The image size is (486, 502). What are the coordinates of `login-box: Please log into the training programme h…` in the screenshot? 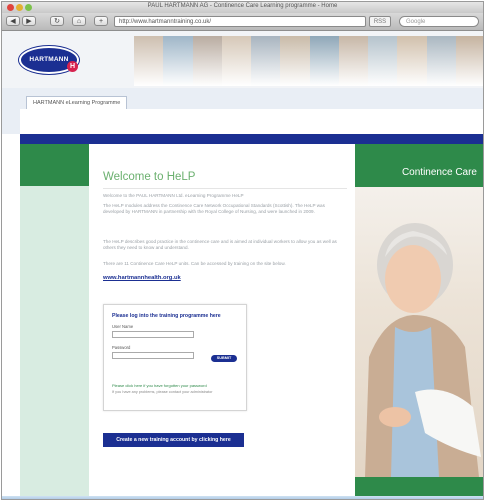 It's located at (175, 357).